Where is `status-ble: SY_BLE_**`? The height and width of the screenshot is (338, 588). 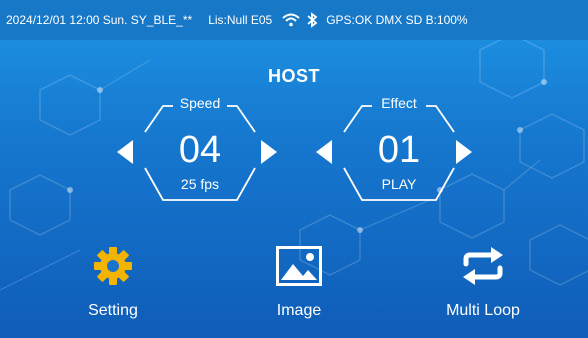 status-ble: SY_BLE_** is located at coordinates (161, 20).